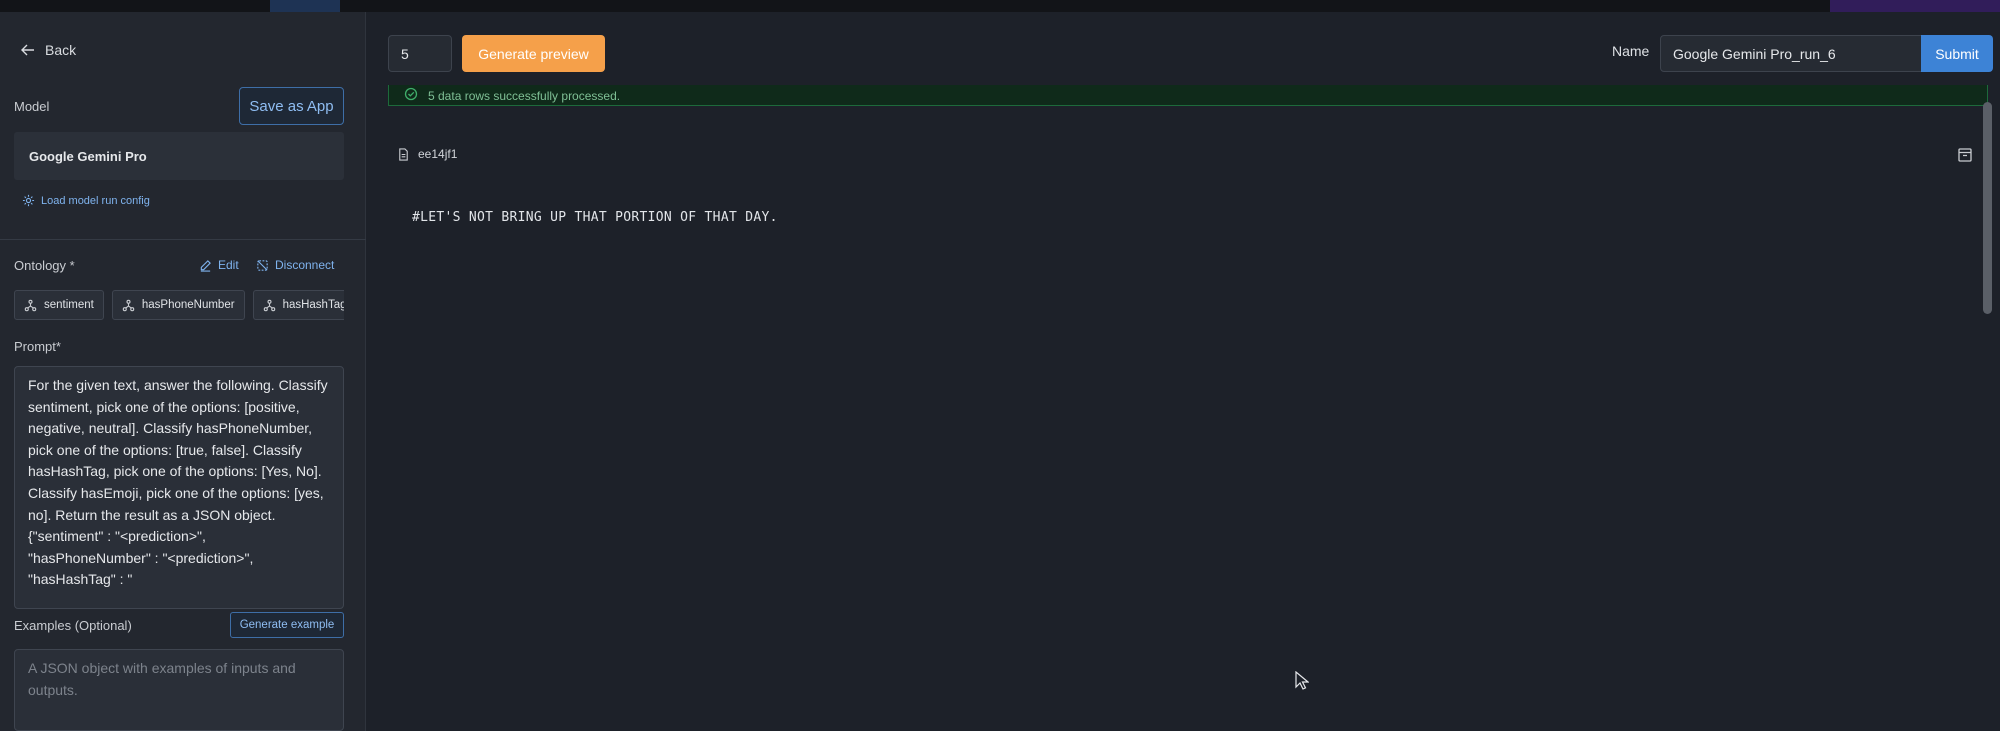  I want to click on generate-preview-button: Generate preview, so click(533, 53).